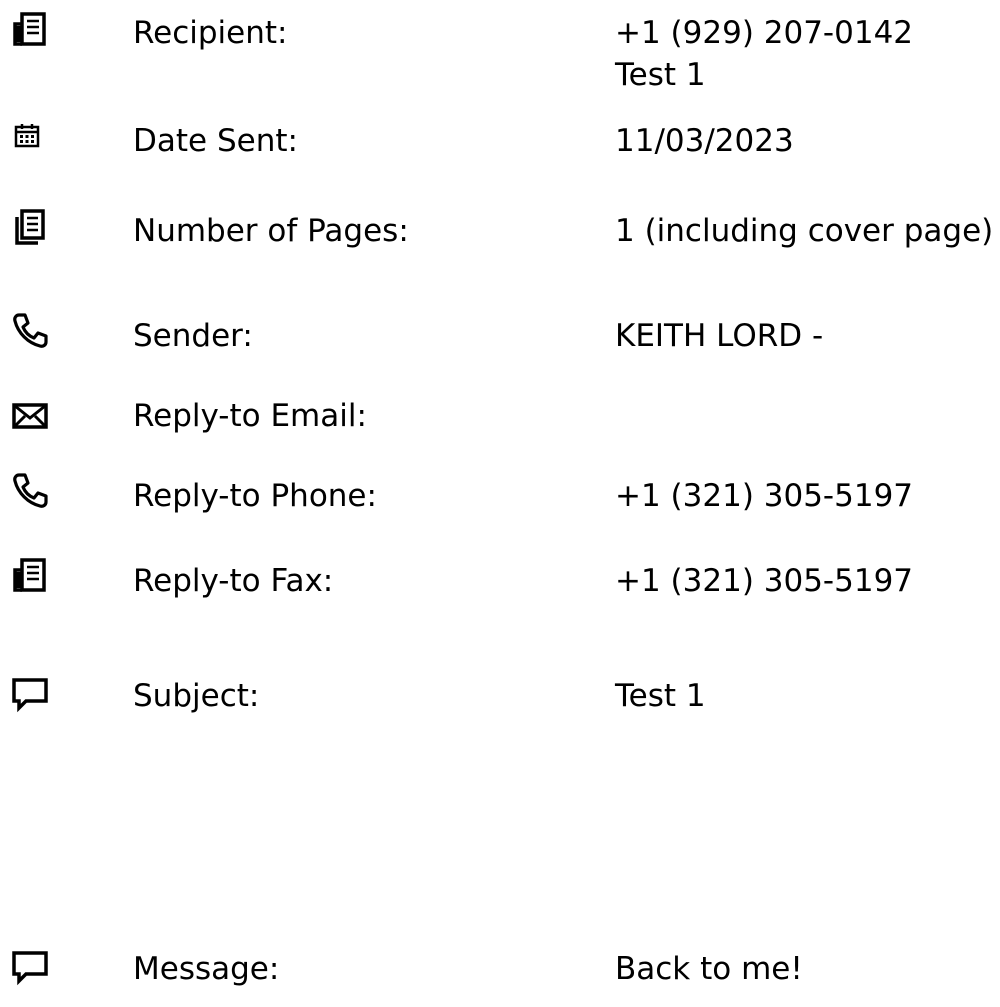 Image resolution: width=1000 pixels, height=1007 pixels. What do you see at coordinates (500, 335) in the screenshot?
I see `field-sender: Sender: KEITH LORD -` at bounding box center [500, 335].